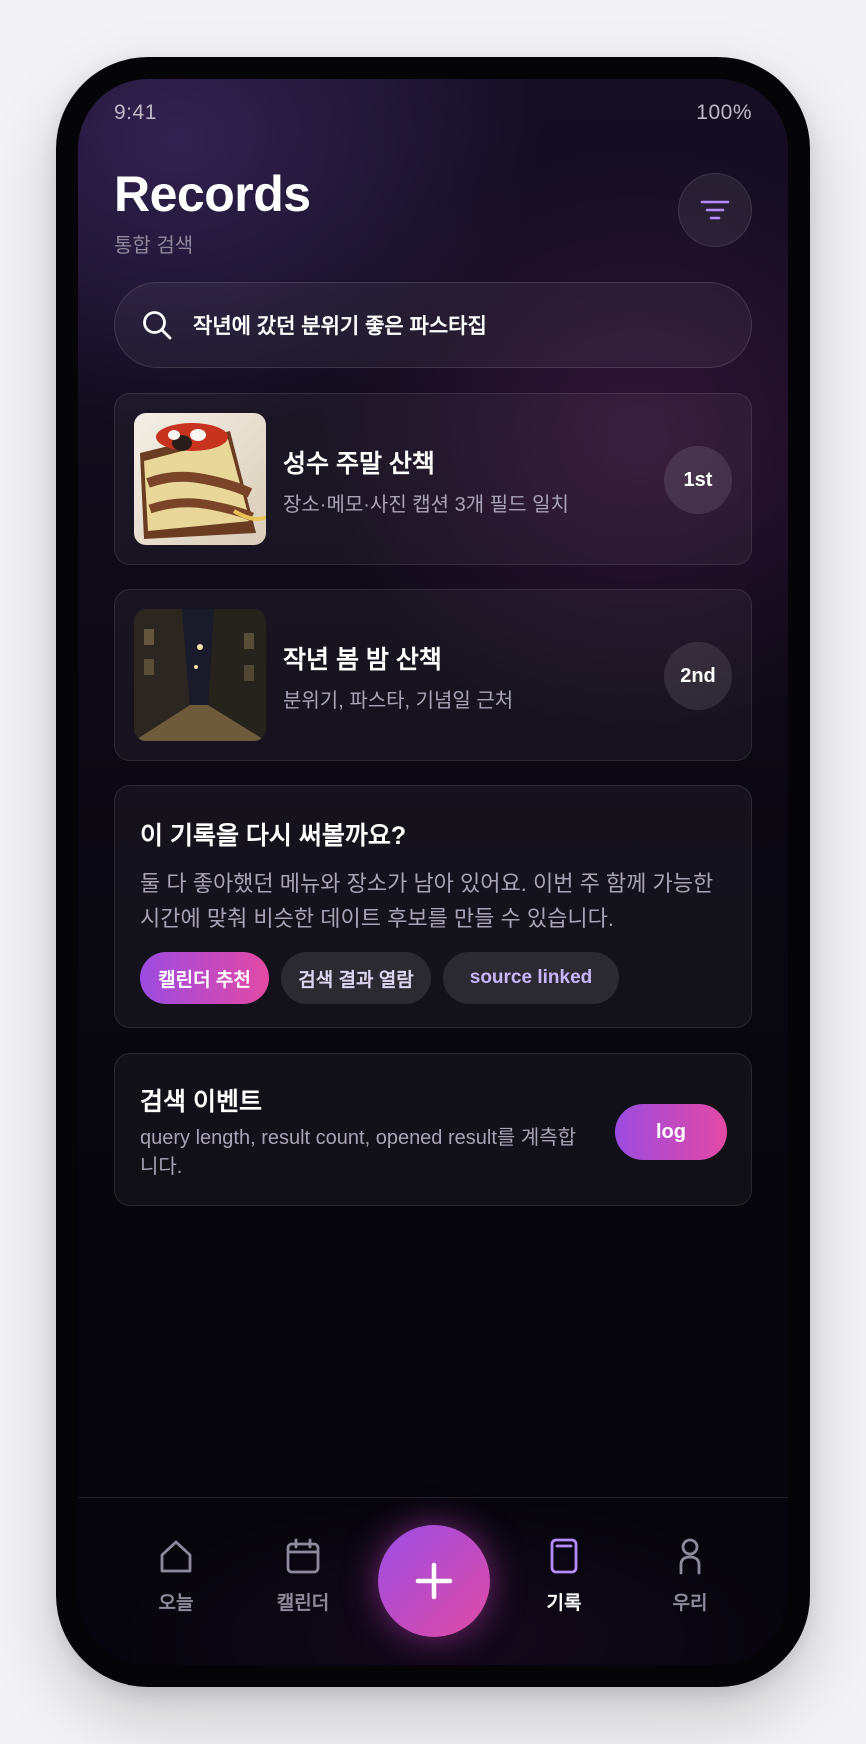 The image size is (866, 1744). I want to click on page-subtitle: 통합 검색, so click(154, 246).